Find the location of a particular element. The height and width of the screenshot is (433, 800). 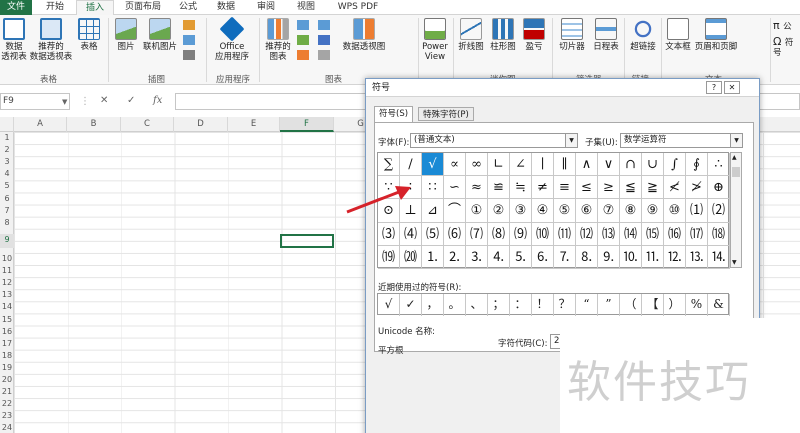

recent-symbol-cell: ！ is located at coordinates (543, 305).